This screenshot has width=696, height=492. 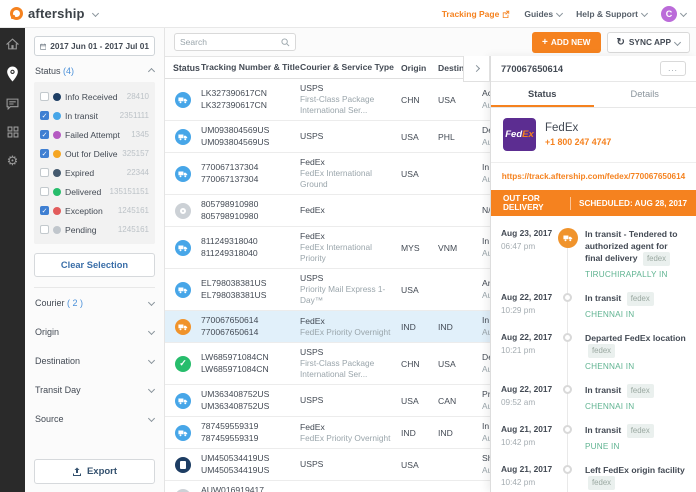 I want to click on table-row: 805798910980805798910980 FedEx N/A, so click(x=327, y=211).